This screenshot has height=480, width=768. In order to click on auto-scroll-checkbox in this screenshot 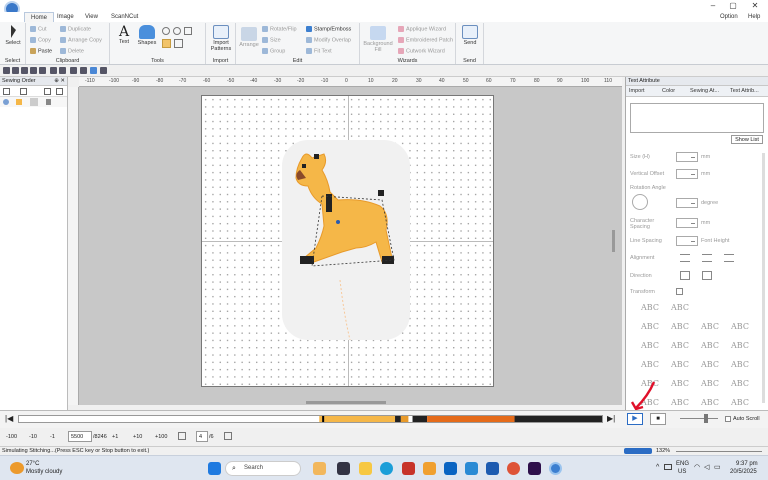, I will do `click(728, 419)`.